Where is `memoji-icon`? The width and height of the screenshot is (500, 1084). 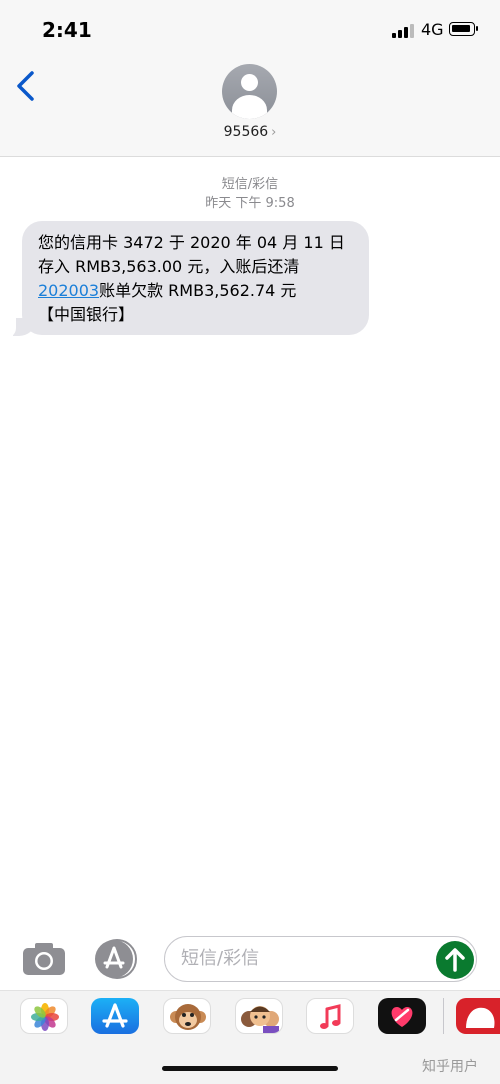 memoji-icon is located at coordinates (259, 1016).